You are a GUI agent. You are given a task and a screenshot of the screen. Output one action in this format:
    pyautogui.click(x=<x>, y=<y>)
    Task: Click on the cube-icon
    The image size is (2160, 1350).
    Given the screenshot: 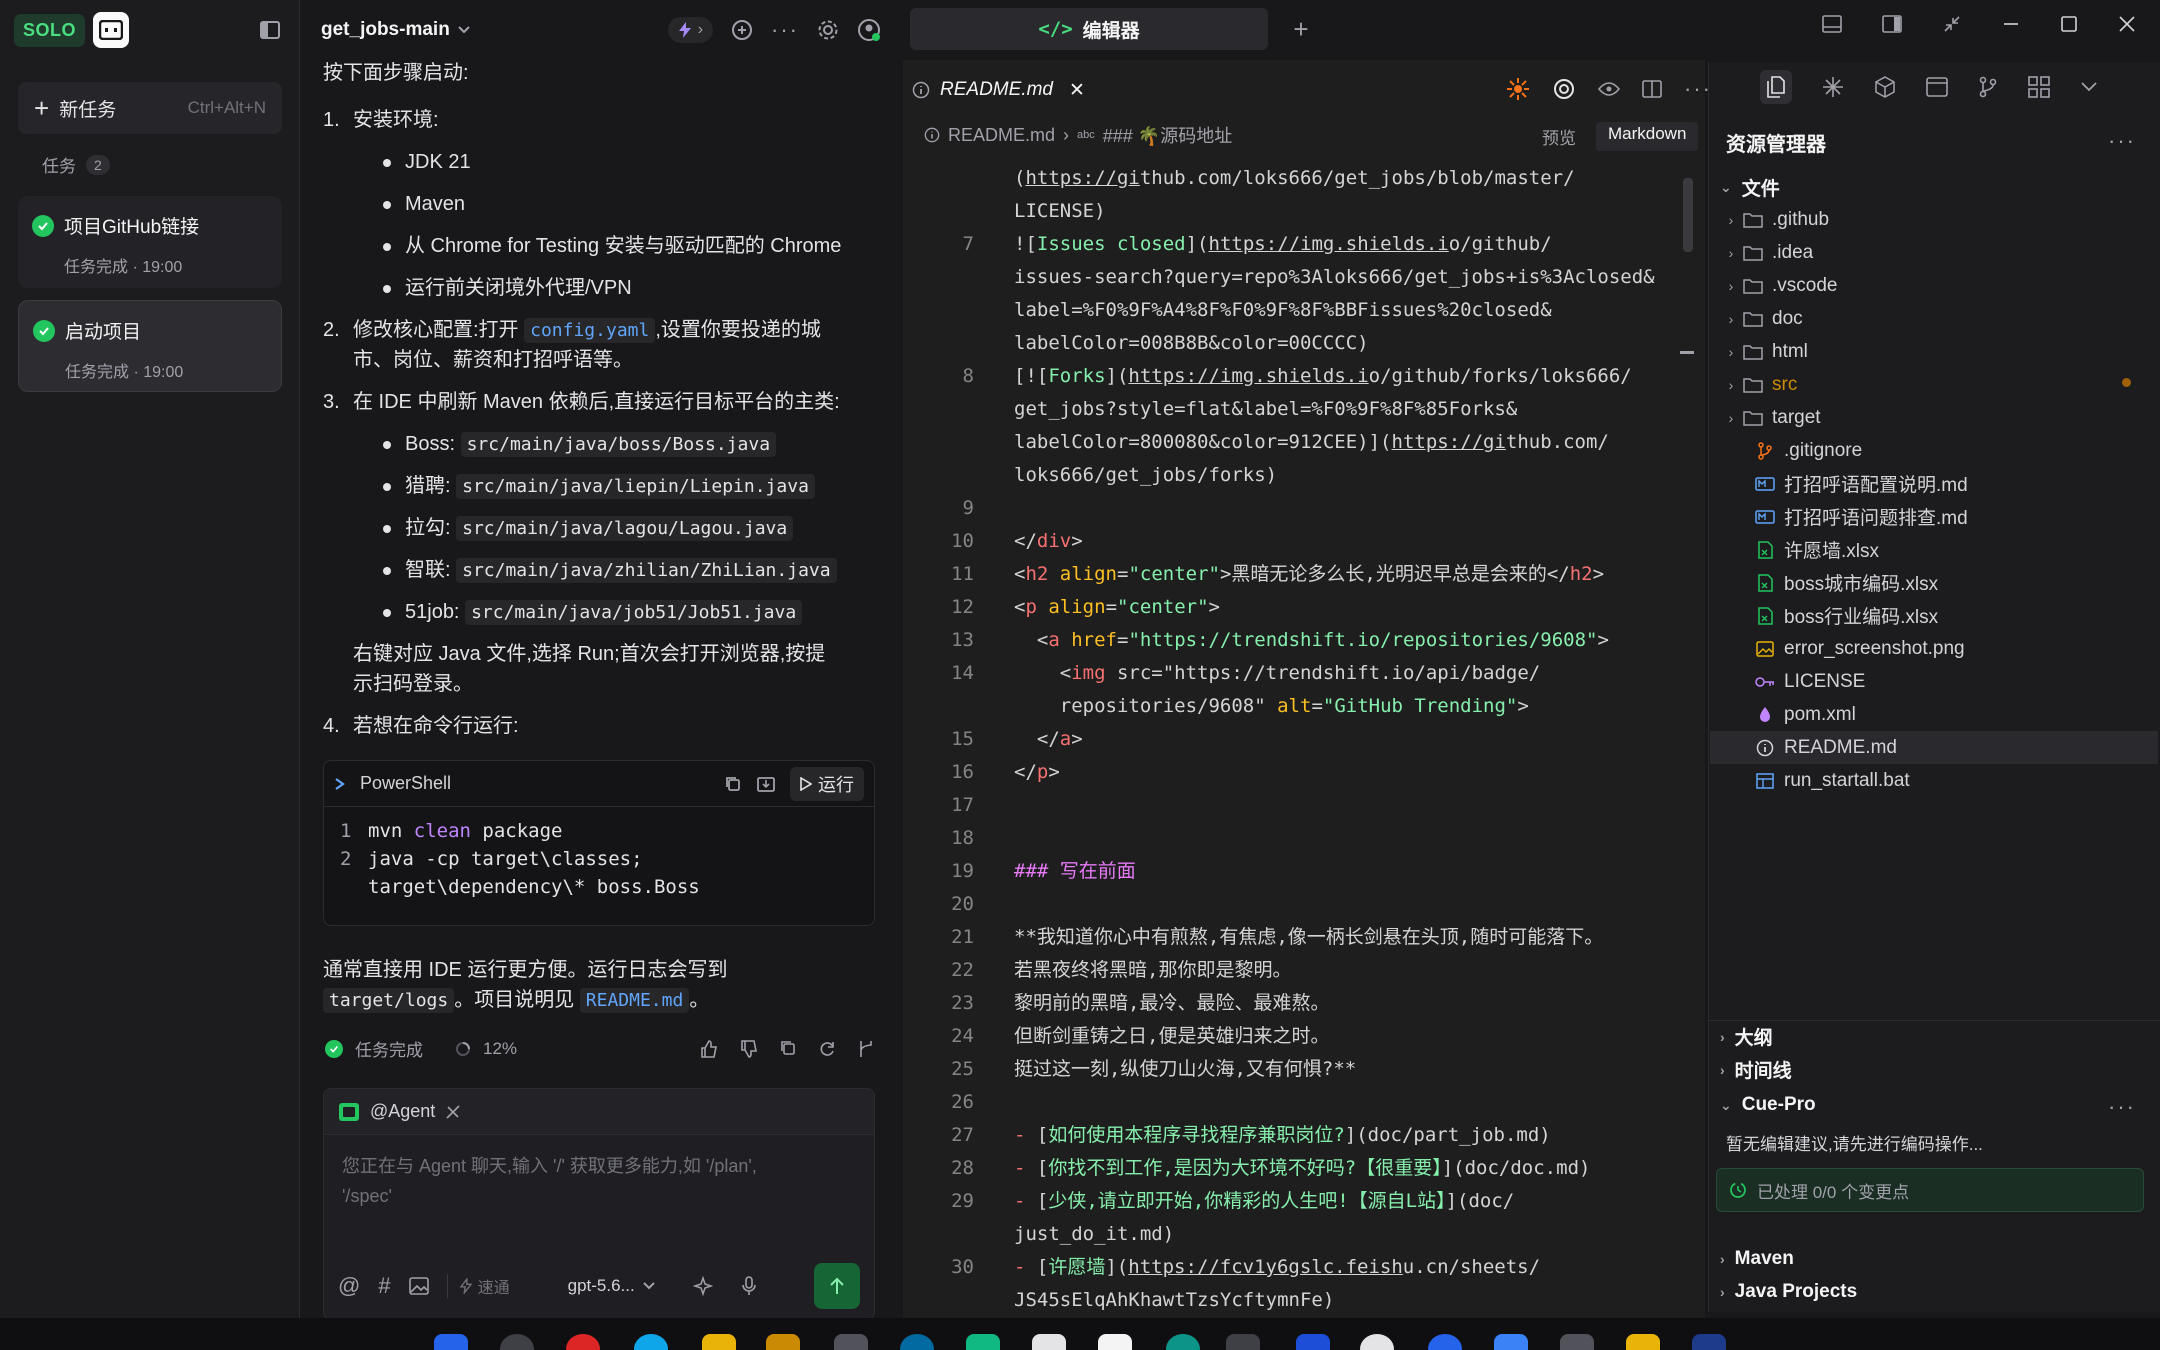 What is the action you would take?
    pyautogui.click(x=1885, y=87)
    